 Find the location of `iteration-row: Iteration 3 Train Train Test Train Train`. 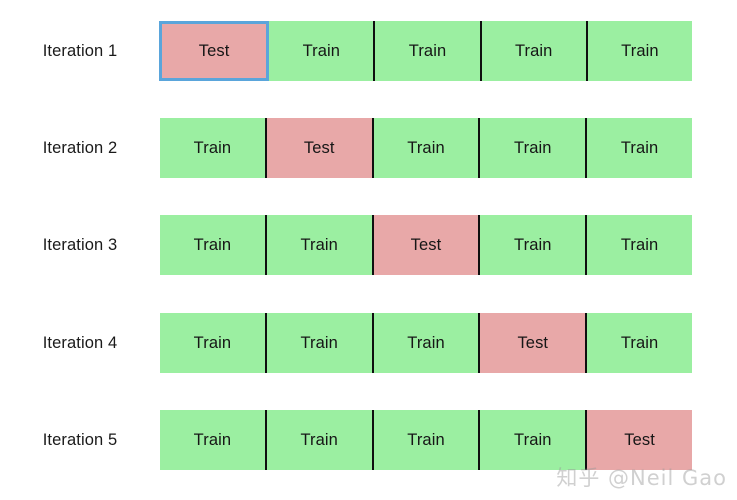

iteration-row: Iteration 3 Train Train Test Train Train is located at coordinates (368, 245).